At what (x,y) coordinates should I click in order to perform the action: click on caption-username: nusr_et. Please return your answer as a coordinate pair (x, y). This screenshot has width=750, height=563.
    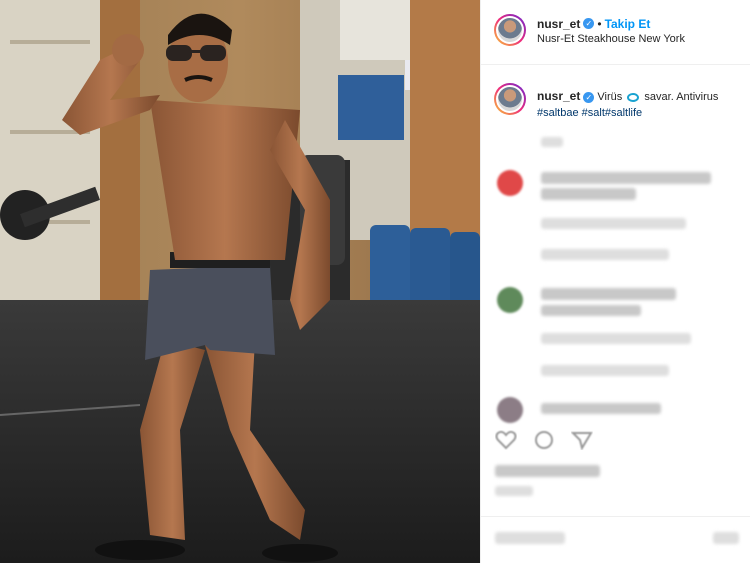
    Looking at the image, I should click on (558, 96).